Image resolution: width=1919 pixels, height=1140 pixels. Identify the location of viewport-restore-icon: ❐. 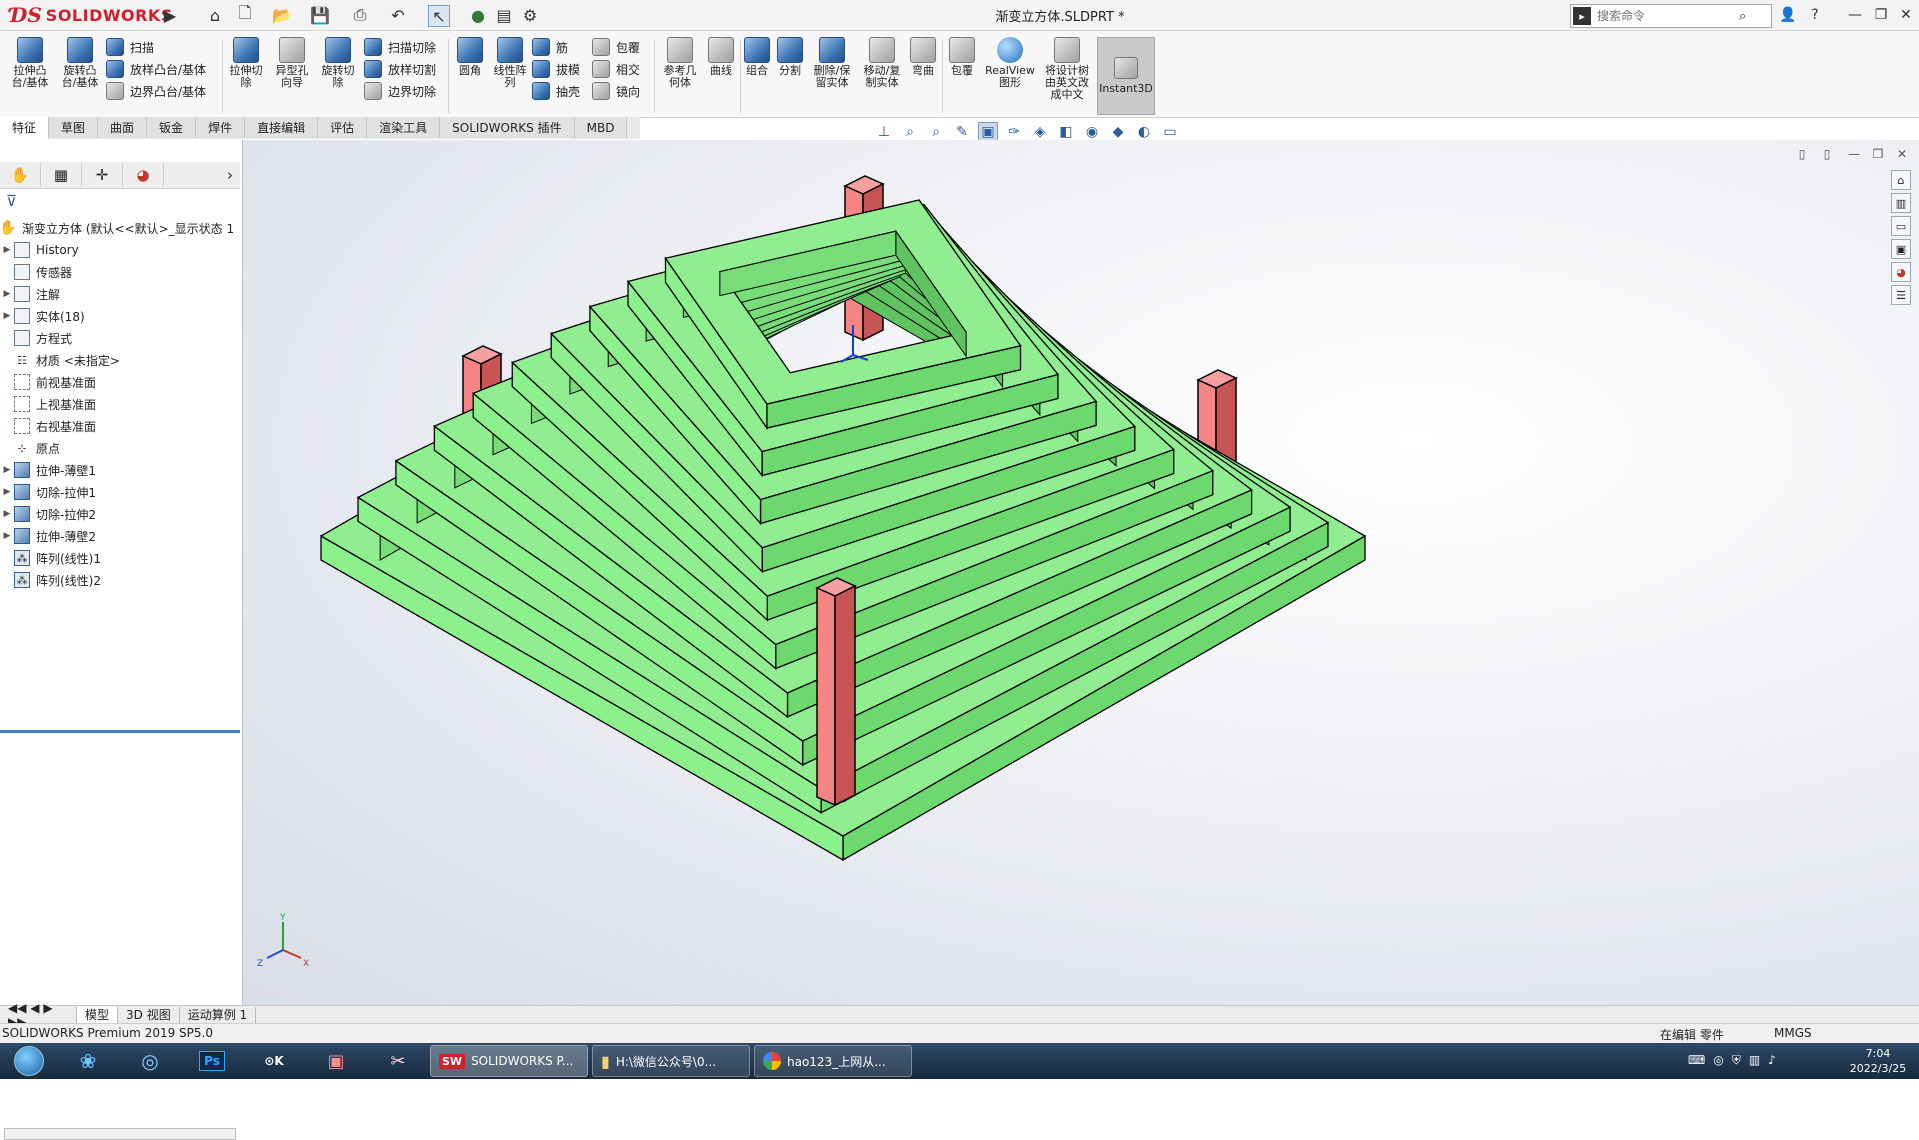
(1878, 154).